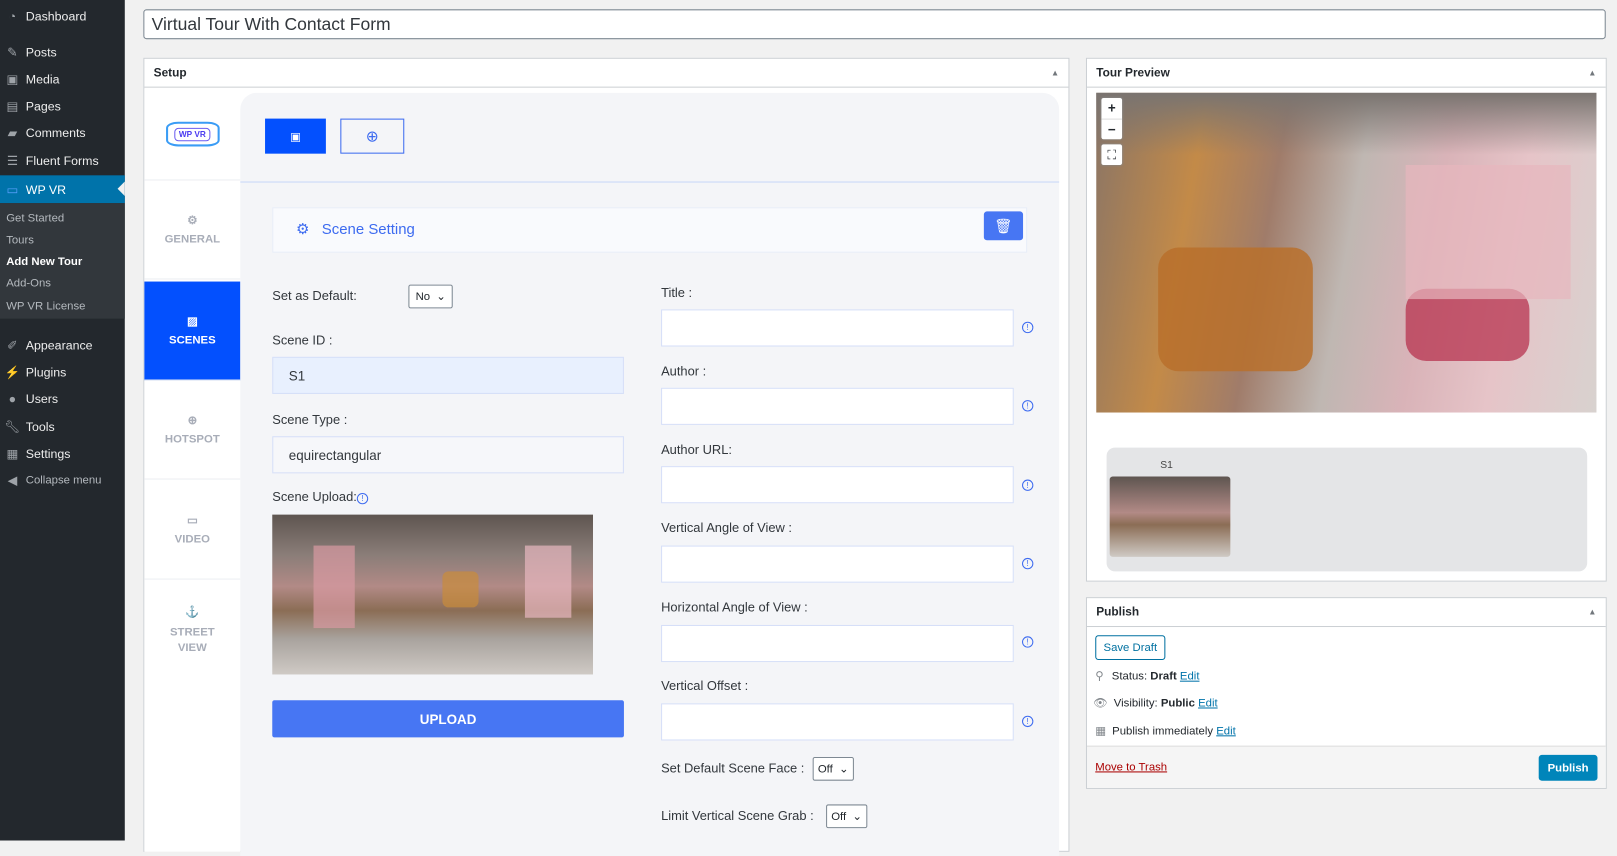 This screenshot has height=856, width=1617. What do you see at coordinates (1130, 648) in the screenshot?
I see `save-draft-button: Save Draft` at bounding box center [1130, 648].